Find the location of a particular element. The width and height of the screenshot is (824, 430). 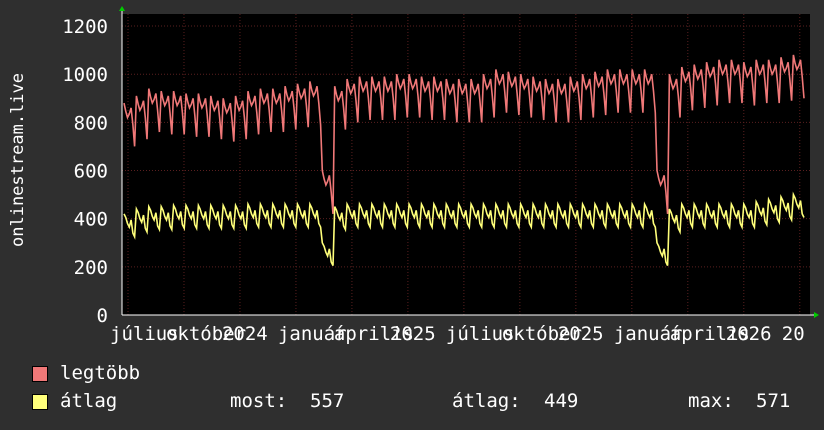

y-tick-label: 1000 is located at coordinates (85, 75).